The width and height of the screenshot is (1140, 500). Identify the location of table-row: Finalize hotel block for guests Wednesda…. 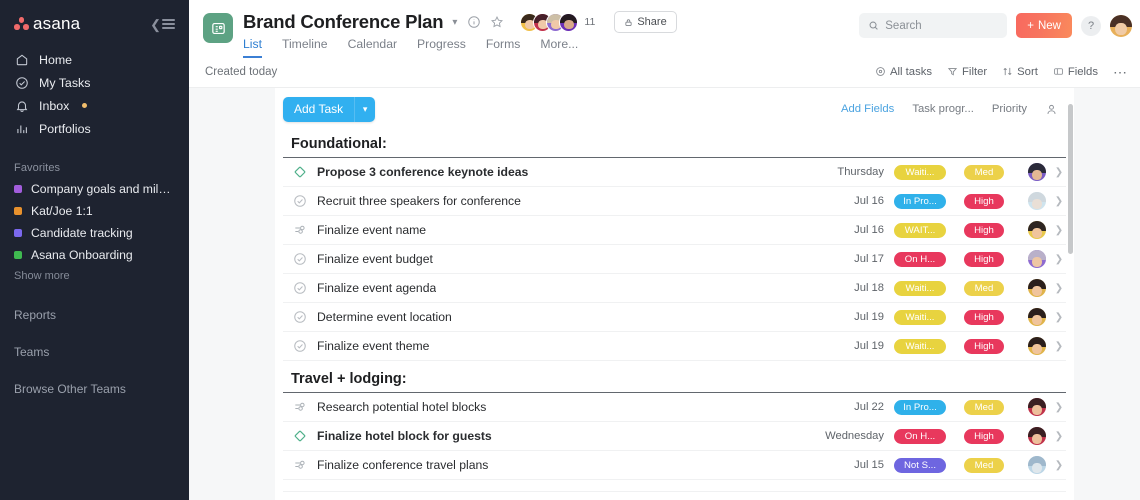
(674, 436).